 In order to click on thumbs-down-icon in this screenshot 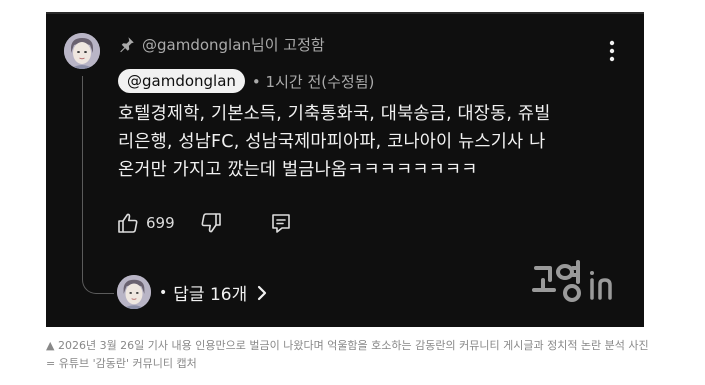, I will do `click(211, 223)`.